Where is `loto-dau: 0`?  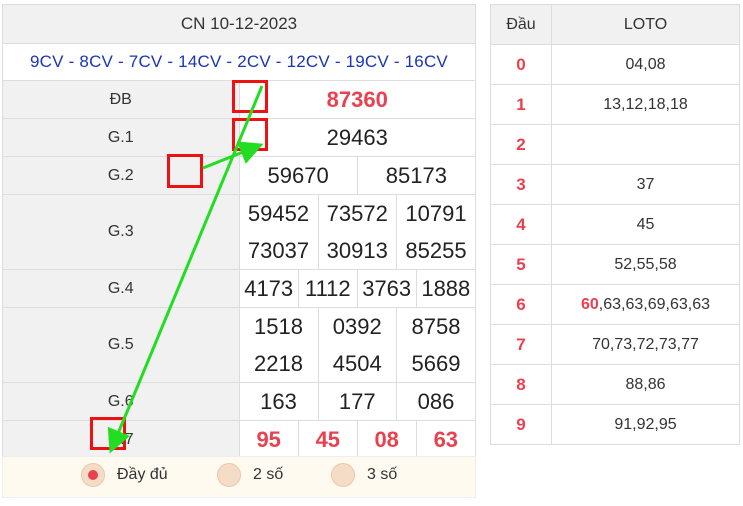 loto-dau: 0 is located at coordinates (521, 64).